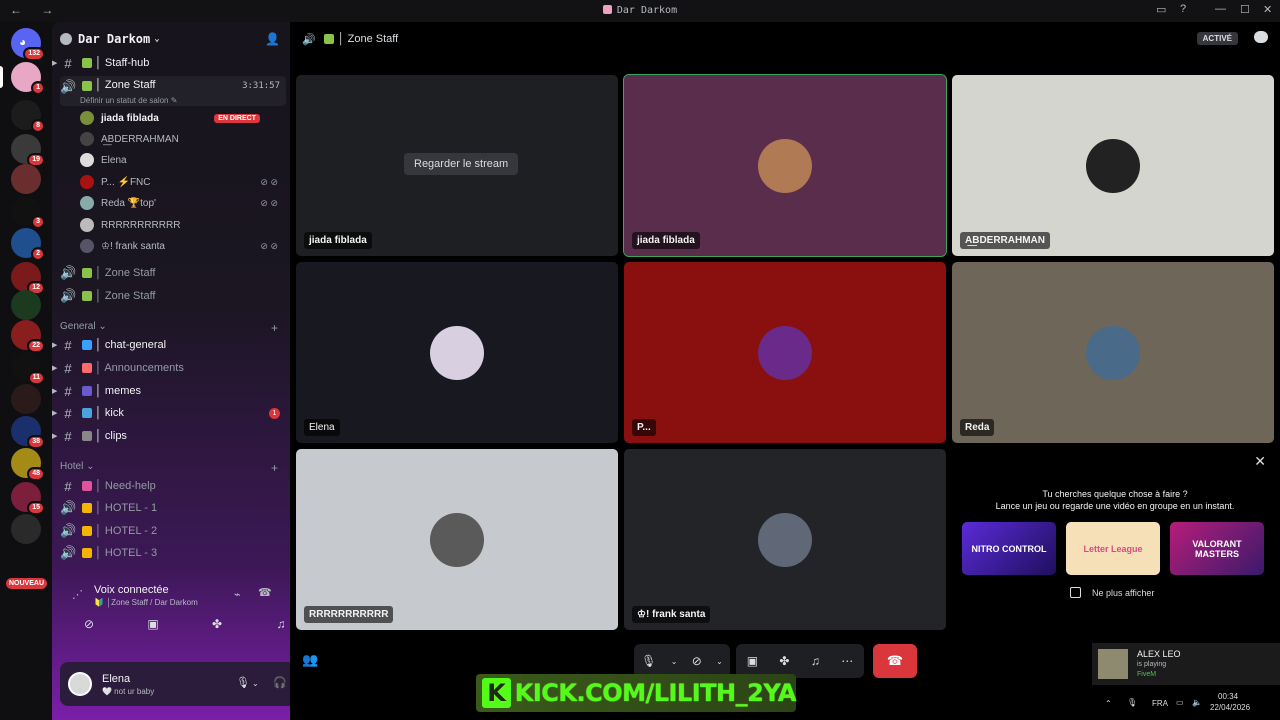  Describe the element at coordinates (1108, 703) in the screenshot. I see `chevron-up-icon: ⌃` at that location.